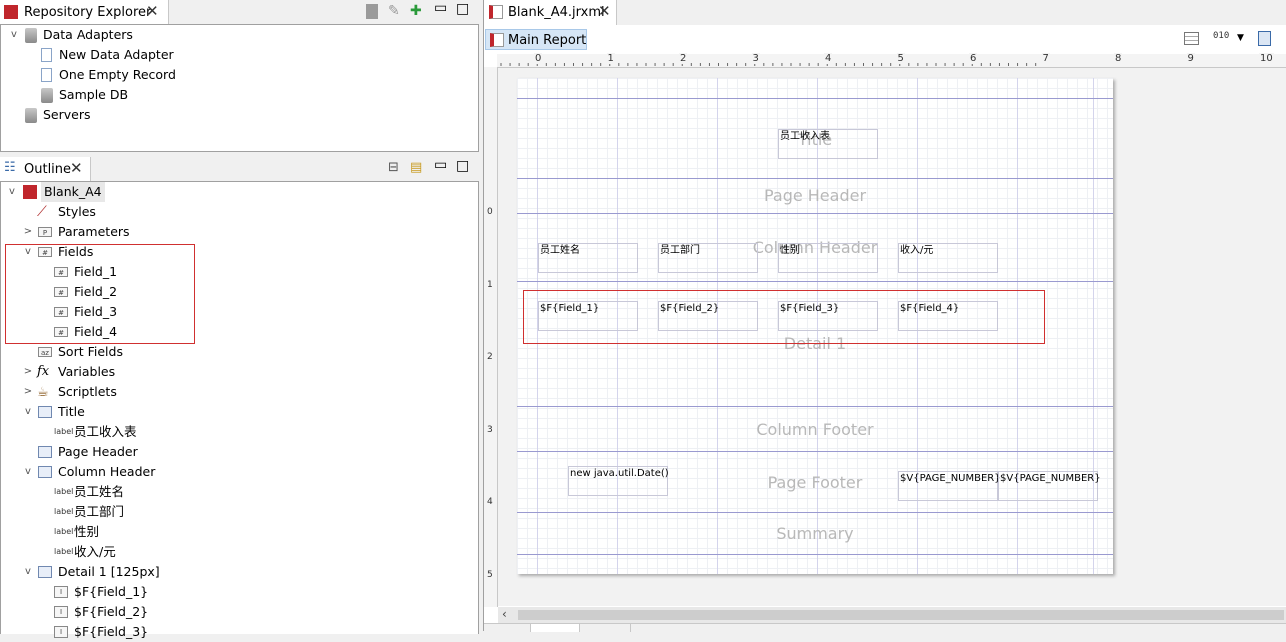 The height and width of the screenshot is (642, 1286). I want to click on horizontal-scrollbar: ‹, so click(892, 615).